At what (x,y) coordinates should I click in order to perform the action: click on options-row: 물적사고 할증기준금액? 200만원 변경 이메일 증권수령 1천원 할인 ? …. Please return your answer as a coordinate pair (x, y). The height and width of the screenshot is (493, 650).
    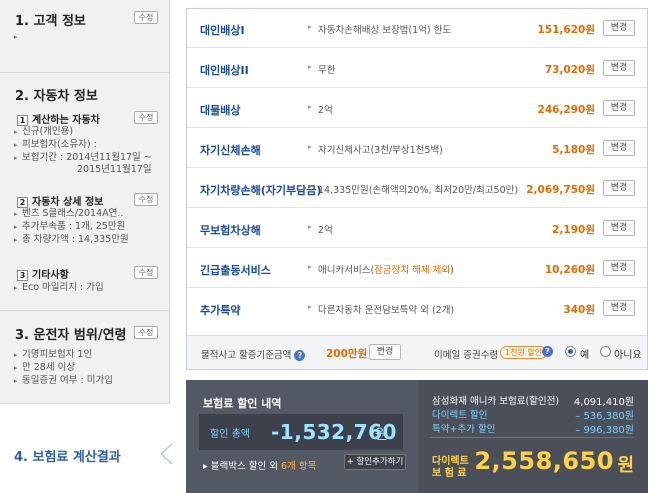
    Looking at the image, I should click on (417, 352).